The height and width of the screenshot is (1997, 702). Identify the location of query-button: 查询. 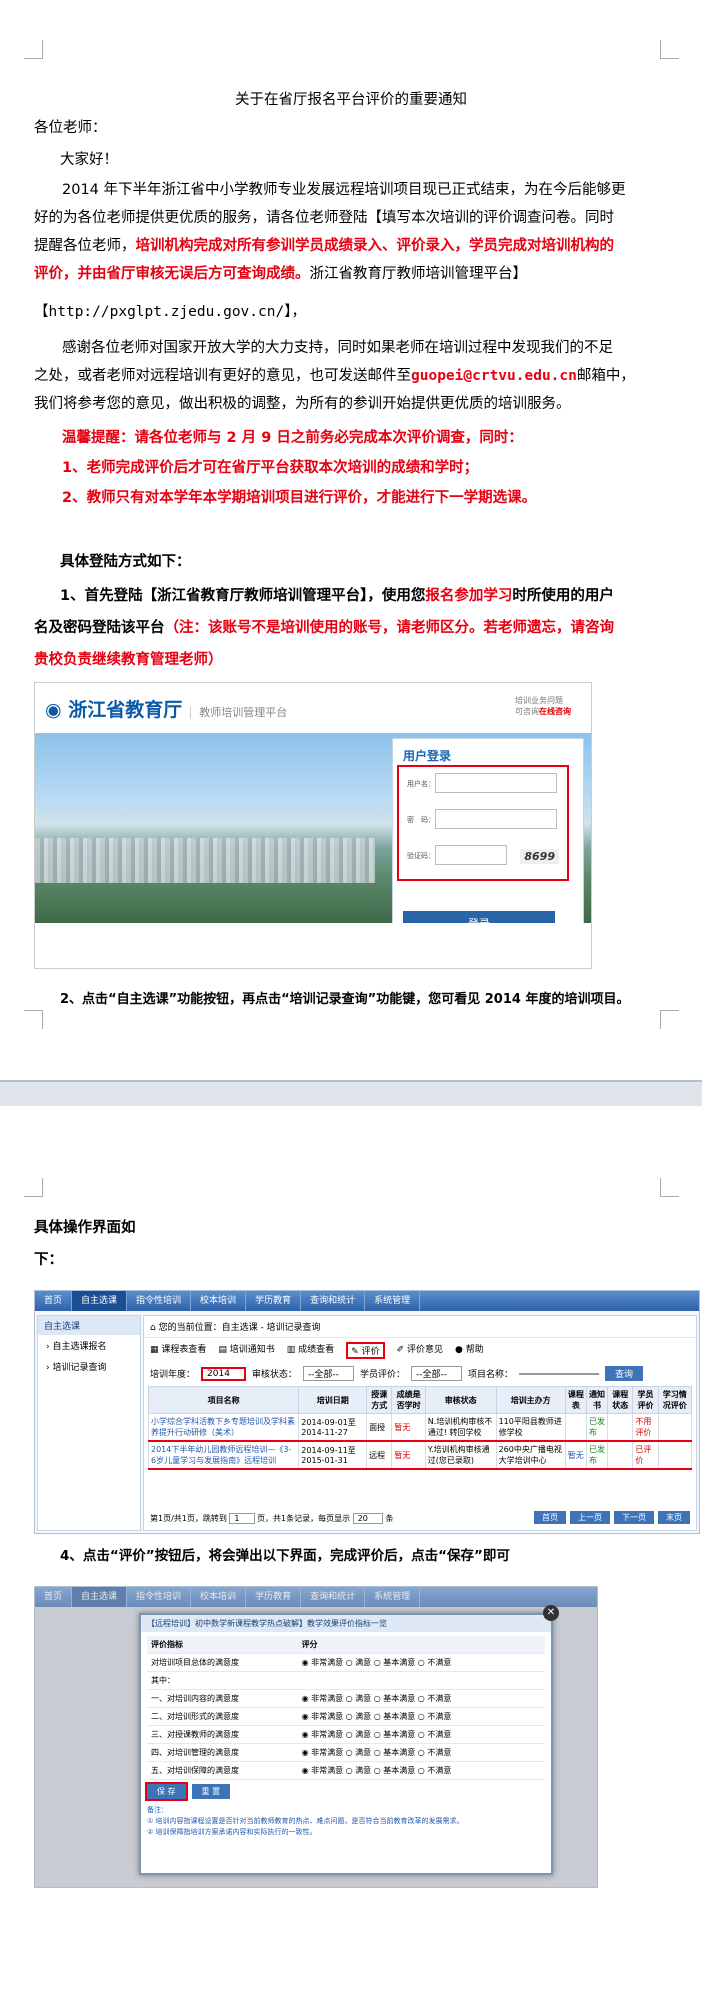
(623, 1373).